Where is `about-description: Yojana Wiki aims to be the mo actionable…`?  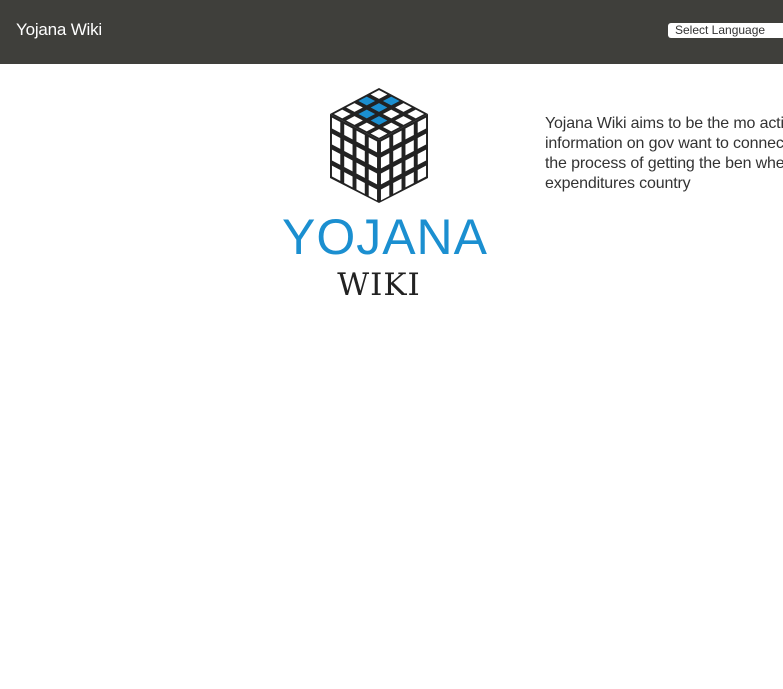 about-description: Yojana Wiki aims to be the mo actionable… is located at coordinates (664, 153).